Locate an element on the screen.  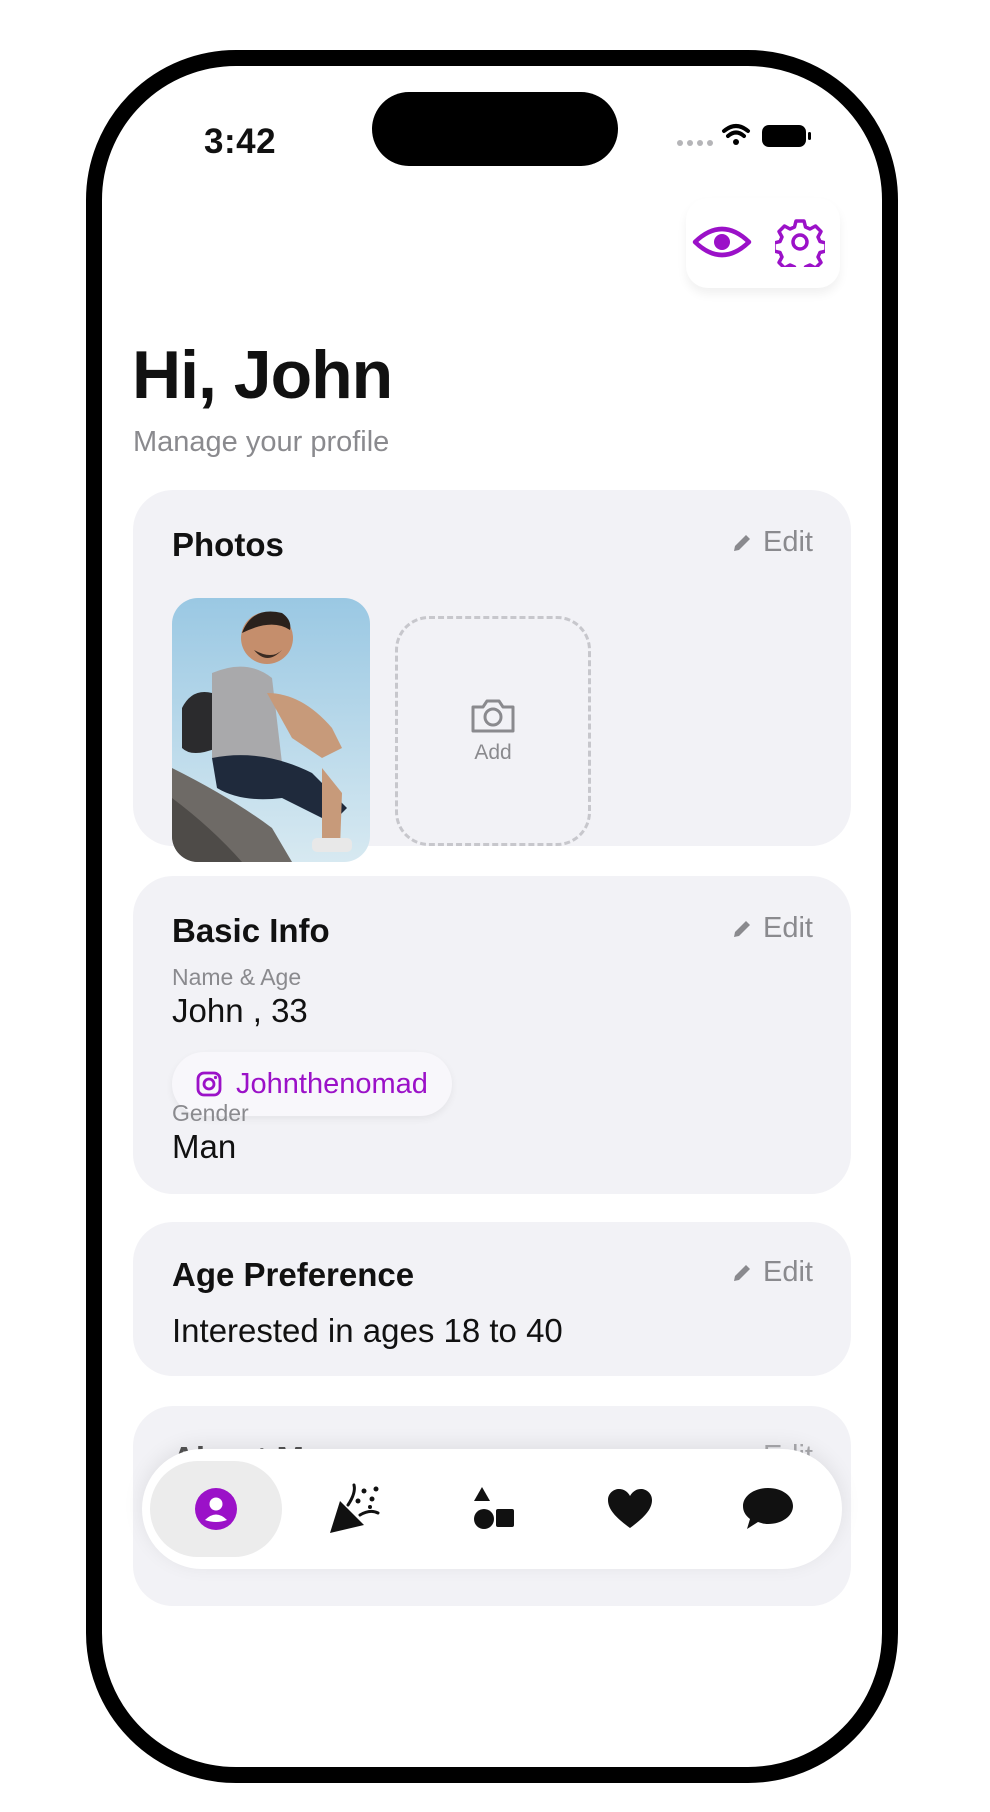
preview-profile-button is located at coordinates (722, 242).